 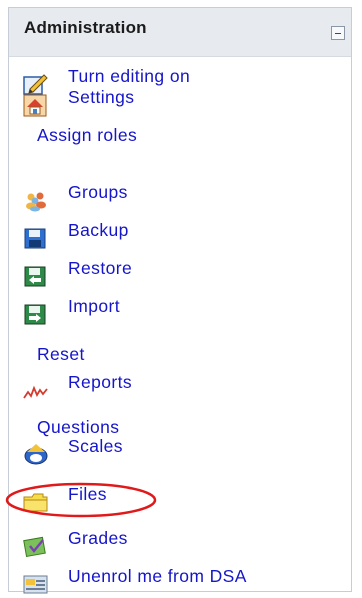 I want to click on settings-house-icon, so click(x=36, y=105).